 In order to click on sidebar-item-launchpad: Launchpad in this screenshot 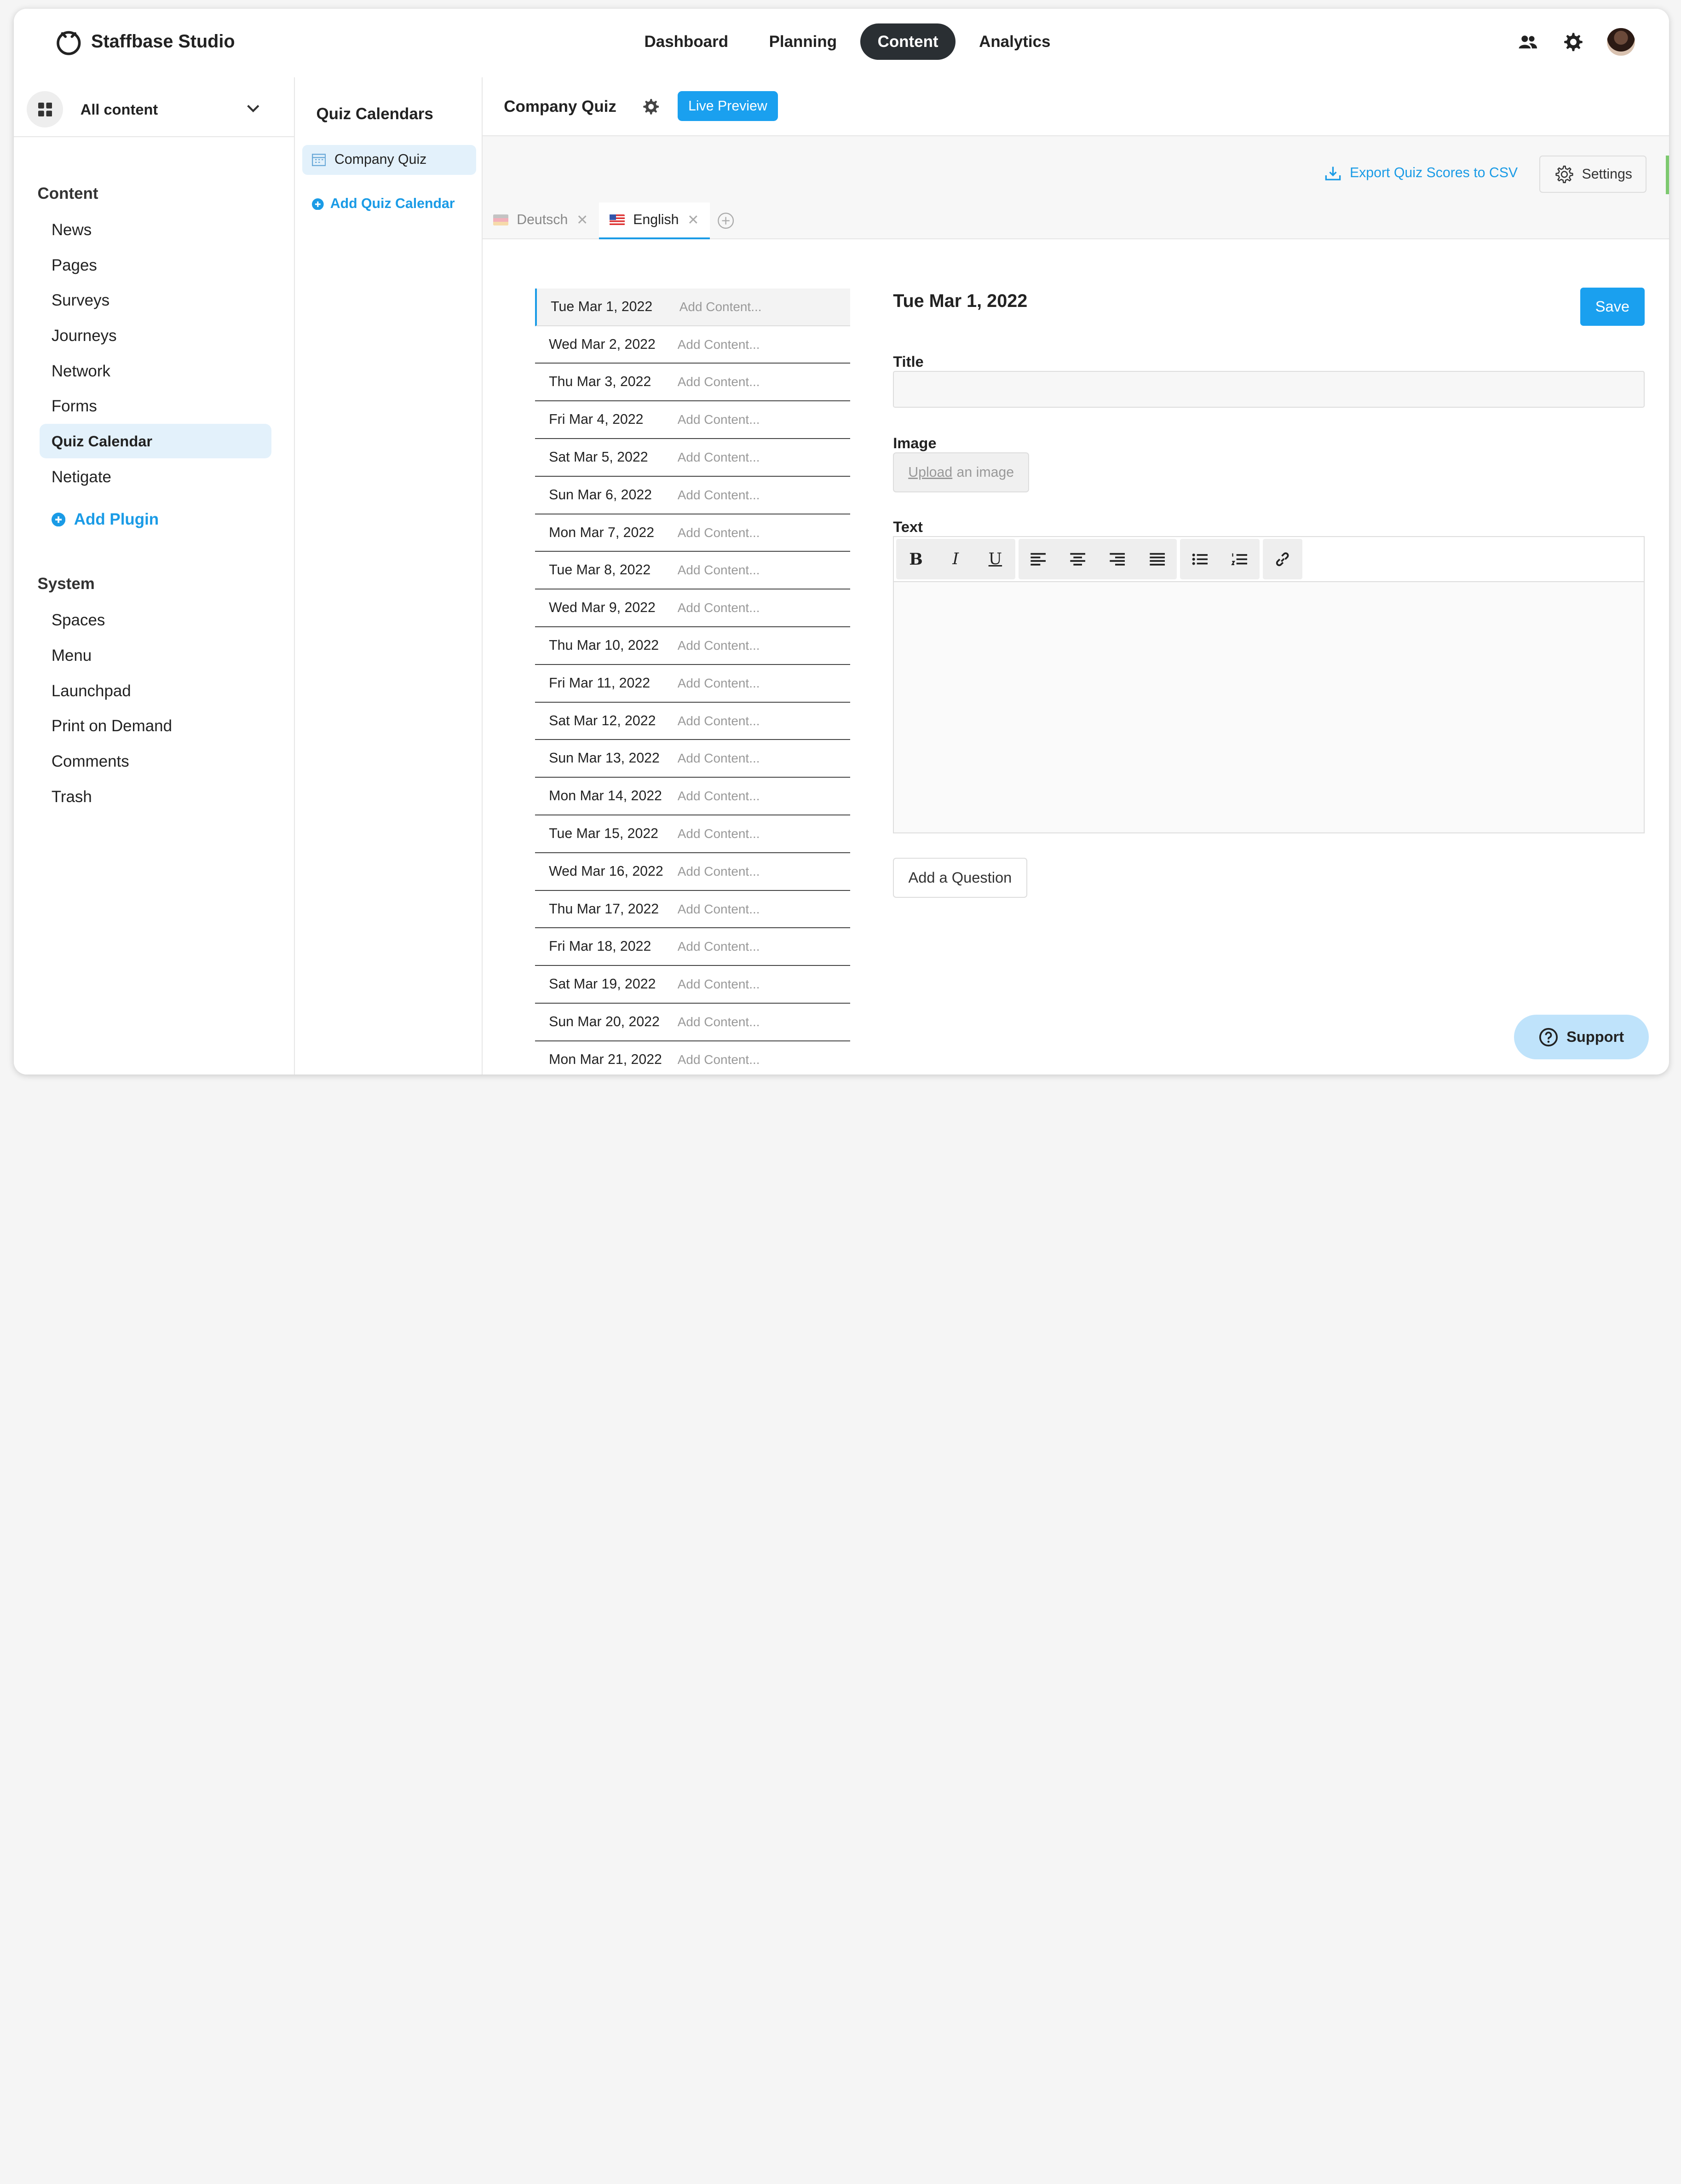, I will do `click(155, 690)`.